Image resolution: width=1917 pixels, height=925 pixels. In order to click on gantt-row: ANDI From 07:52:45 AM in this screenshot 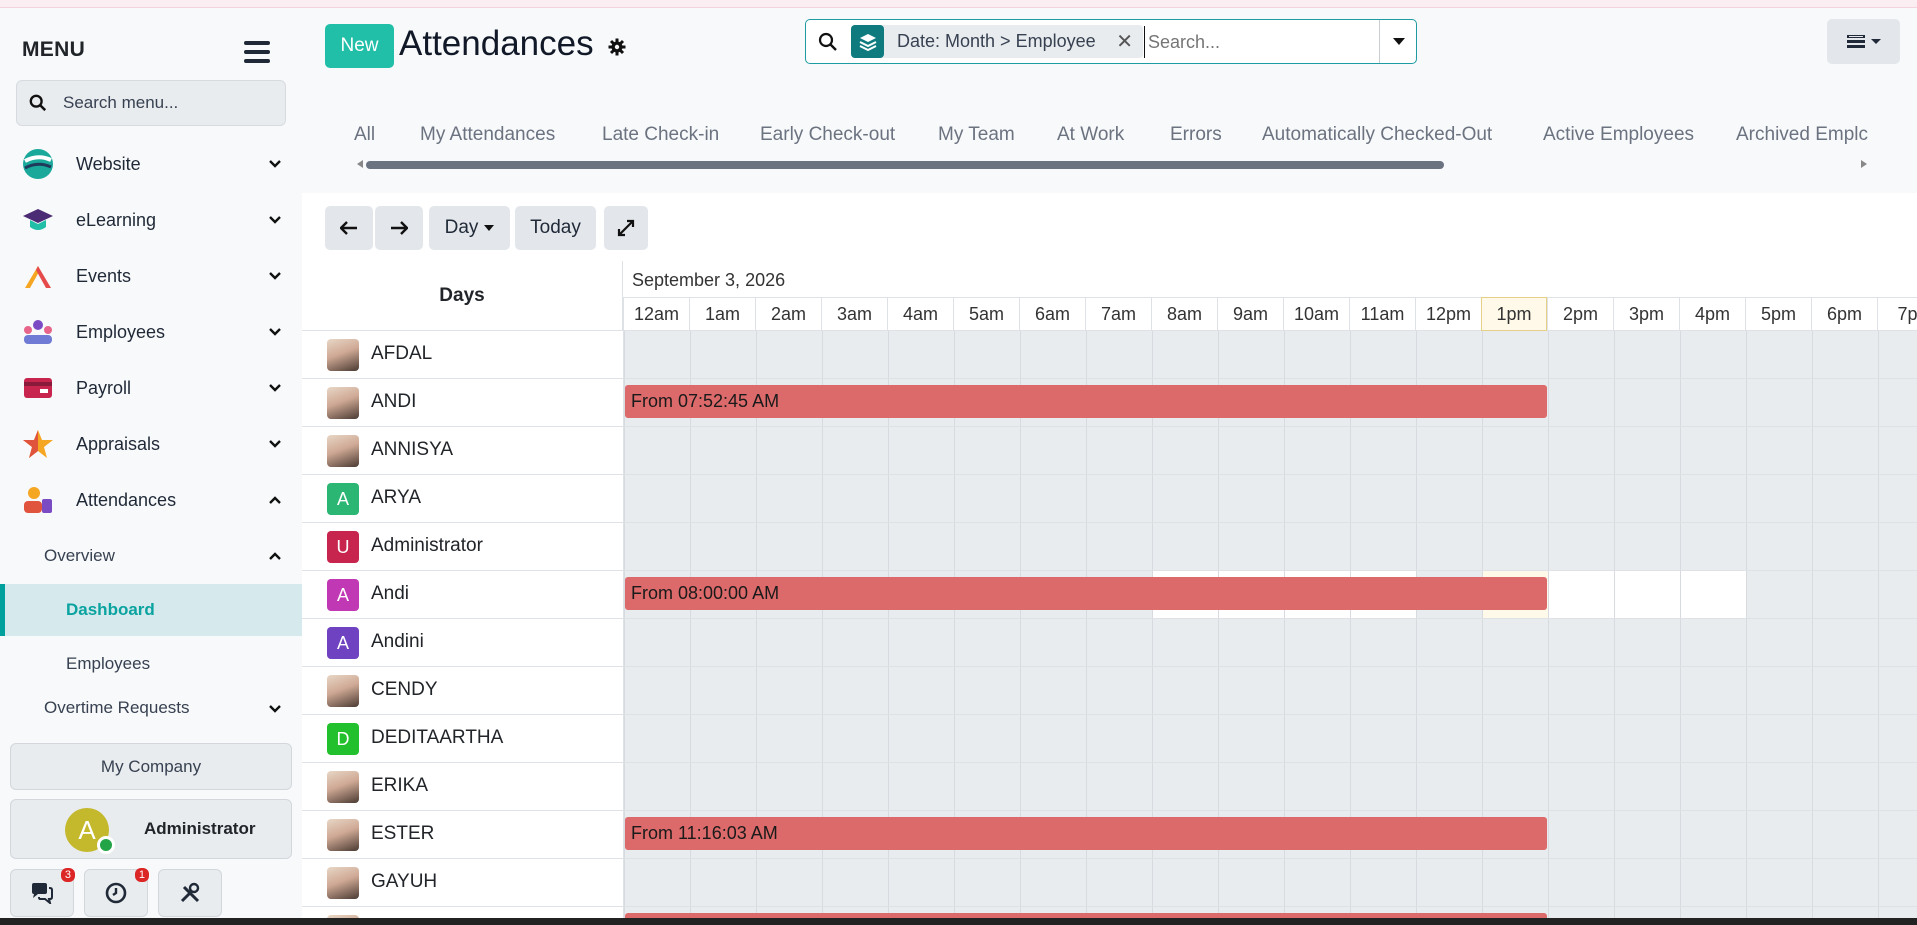, I will do `click(1109, 403)`.